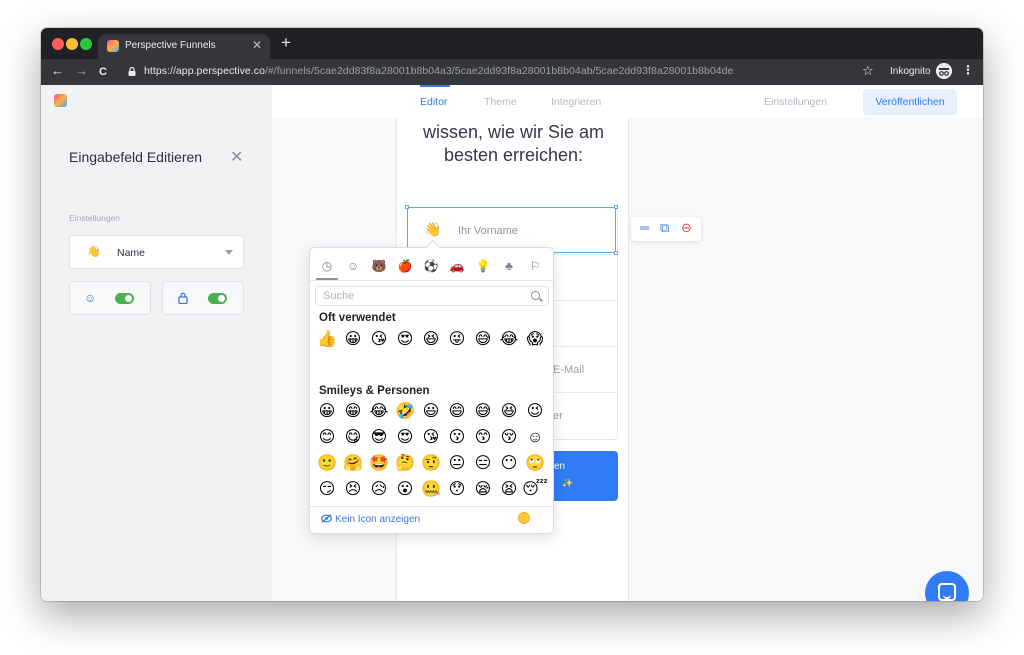 This screenshot has width=1024, height=655. What do you see at coordinates (431, 266) in the screenshot?
I see `category-activity-icon: ⚽` at bounding box center [431, 266].